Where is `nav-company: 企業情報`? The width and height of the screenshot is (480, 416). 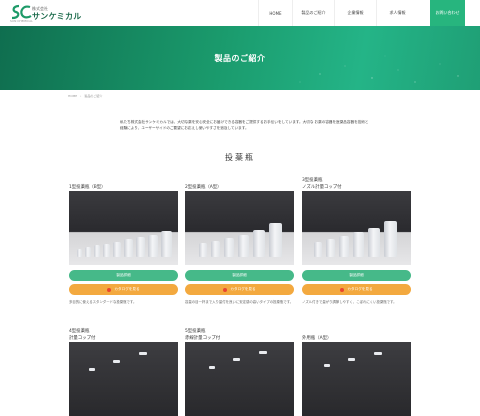 nav-company: 企業情報 is located at coordinates (355, 13).